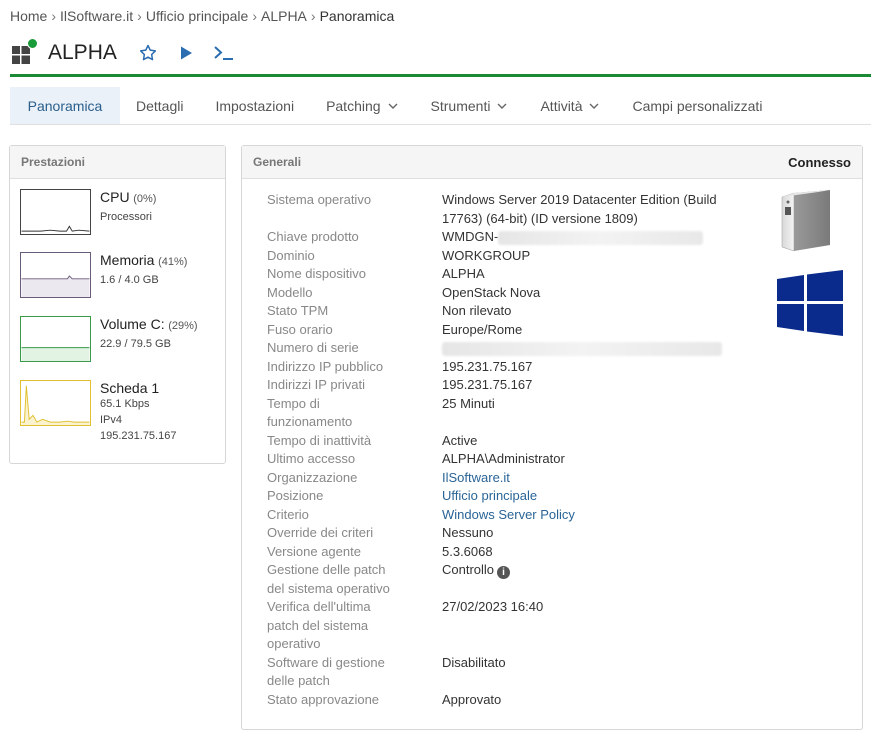  What do you see at coordinates (298, 310) in the screenshot?
I see `info-label: Stato TPM` at bounding box center [298, 310].